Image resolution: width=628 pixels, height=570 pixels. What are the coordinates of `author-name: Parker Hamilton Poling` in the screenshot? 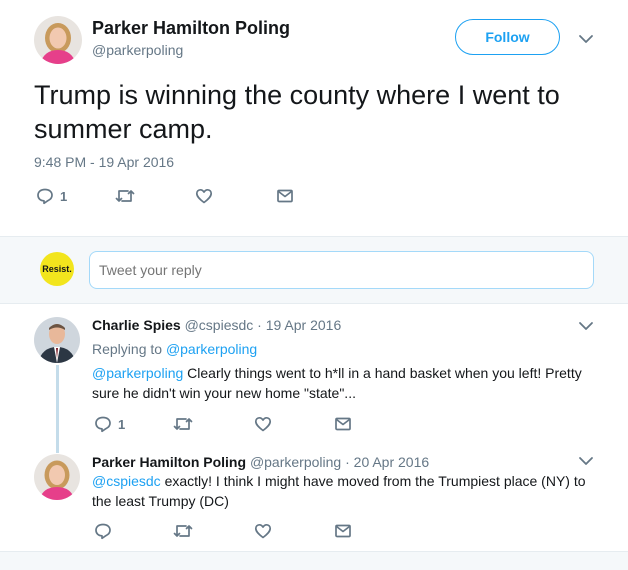 It's located at (191, 28).